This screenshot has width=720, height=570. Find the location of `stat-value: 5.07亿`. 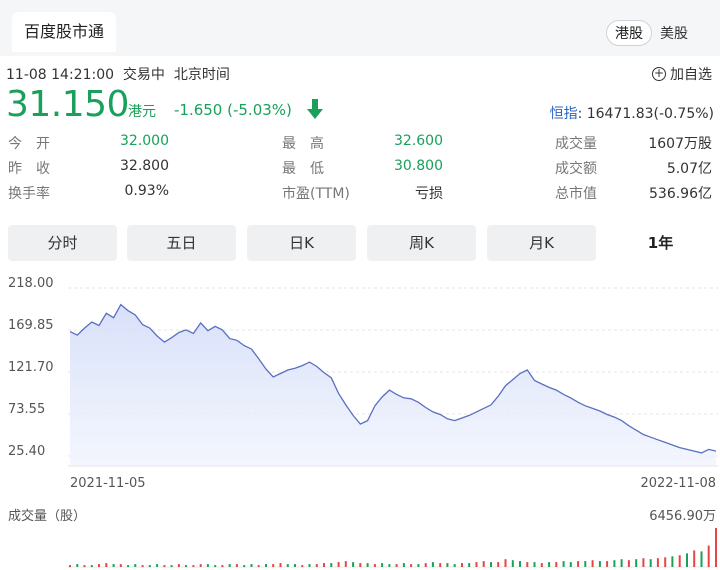

stat-value: 5.07亿 is located at coordinates (689, 169).